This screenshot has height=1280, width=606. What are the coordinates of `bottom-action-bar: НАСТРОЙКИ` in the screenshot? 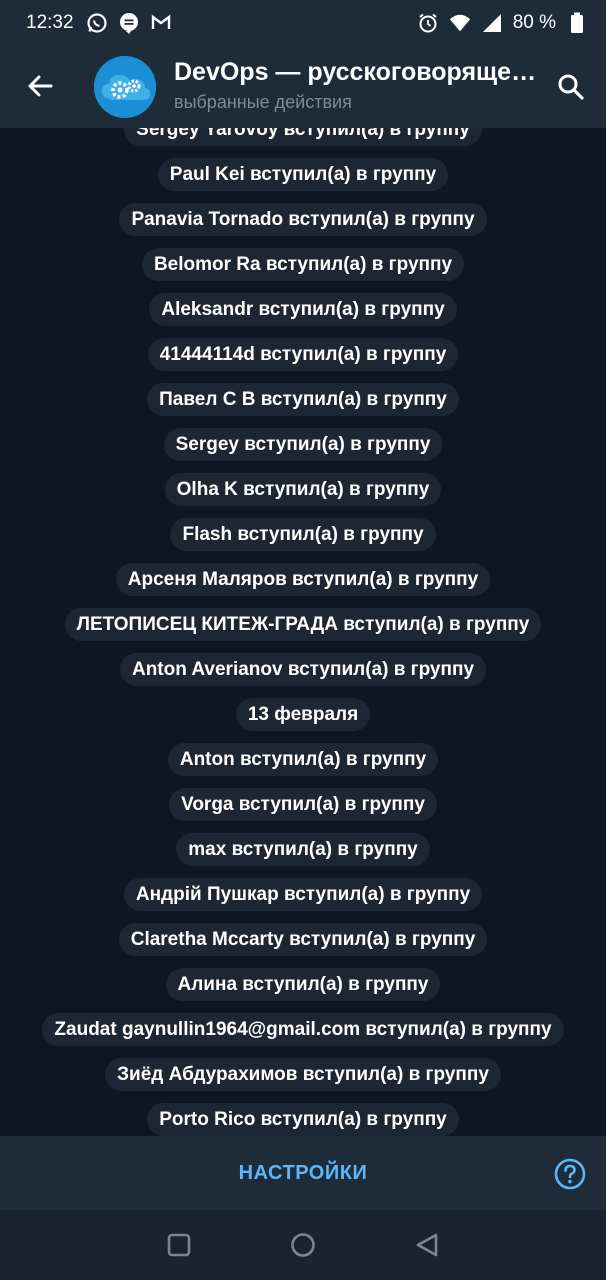 It's located at (303, 1173).